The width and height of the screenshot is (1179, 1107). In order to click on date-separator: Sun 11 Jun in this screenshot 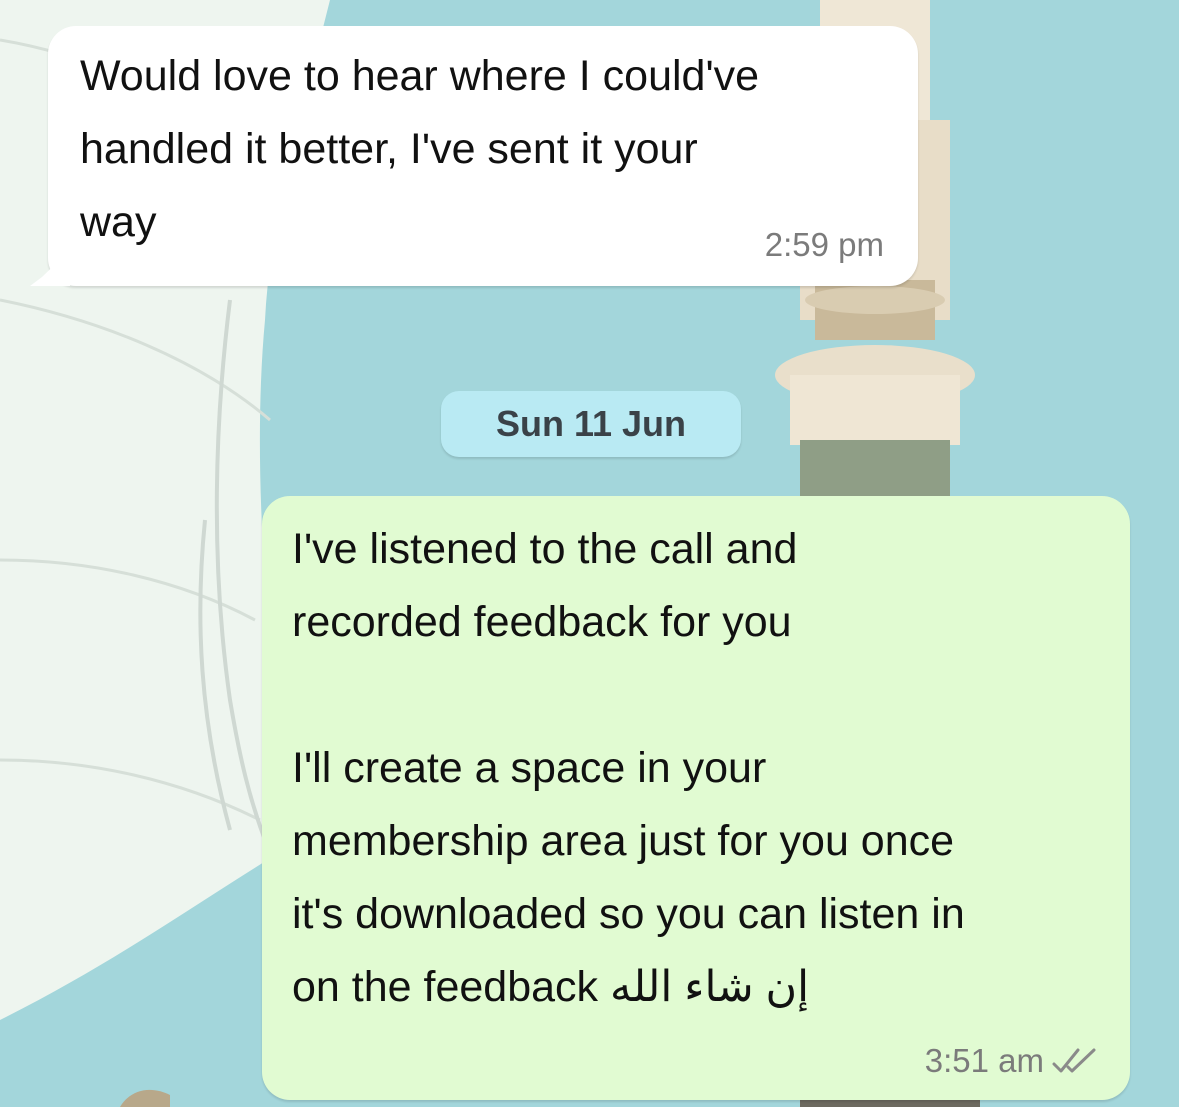, I will do `click(591, 424)`.